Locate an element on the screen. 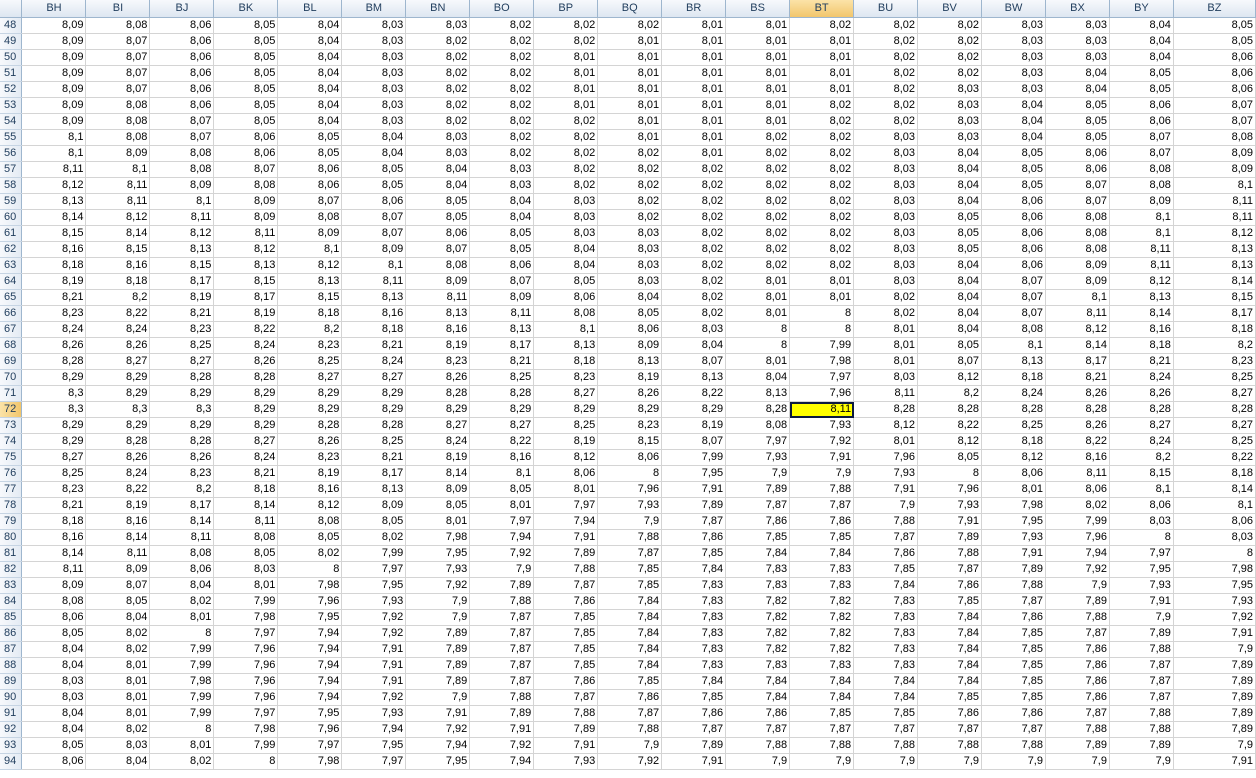 The image size is (1256, 778). cell-bp75: 8,12 is located at coordinates (566, 457).